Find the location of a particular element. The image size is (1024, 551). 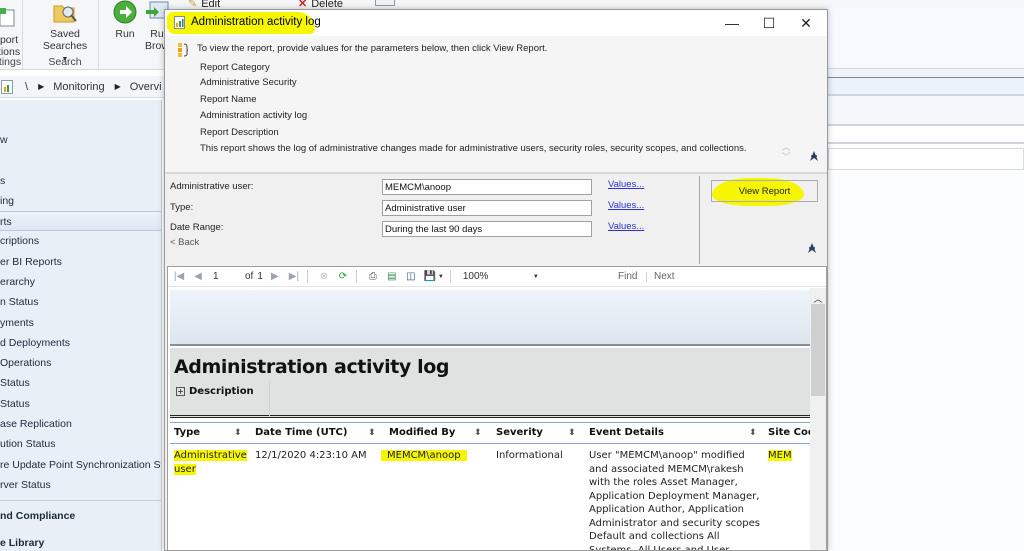

report-description-label: Report Description is located at coordinates (239, 132).